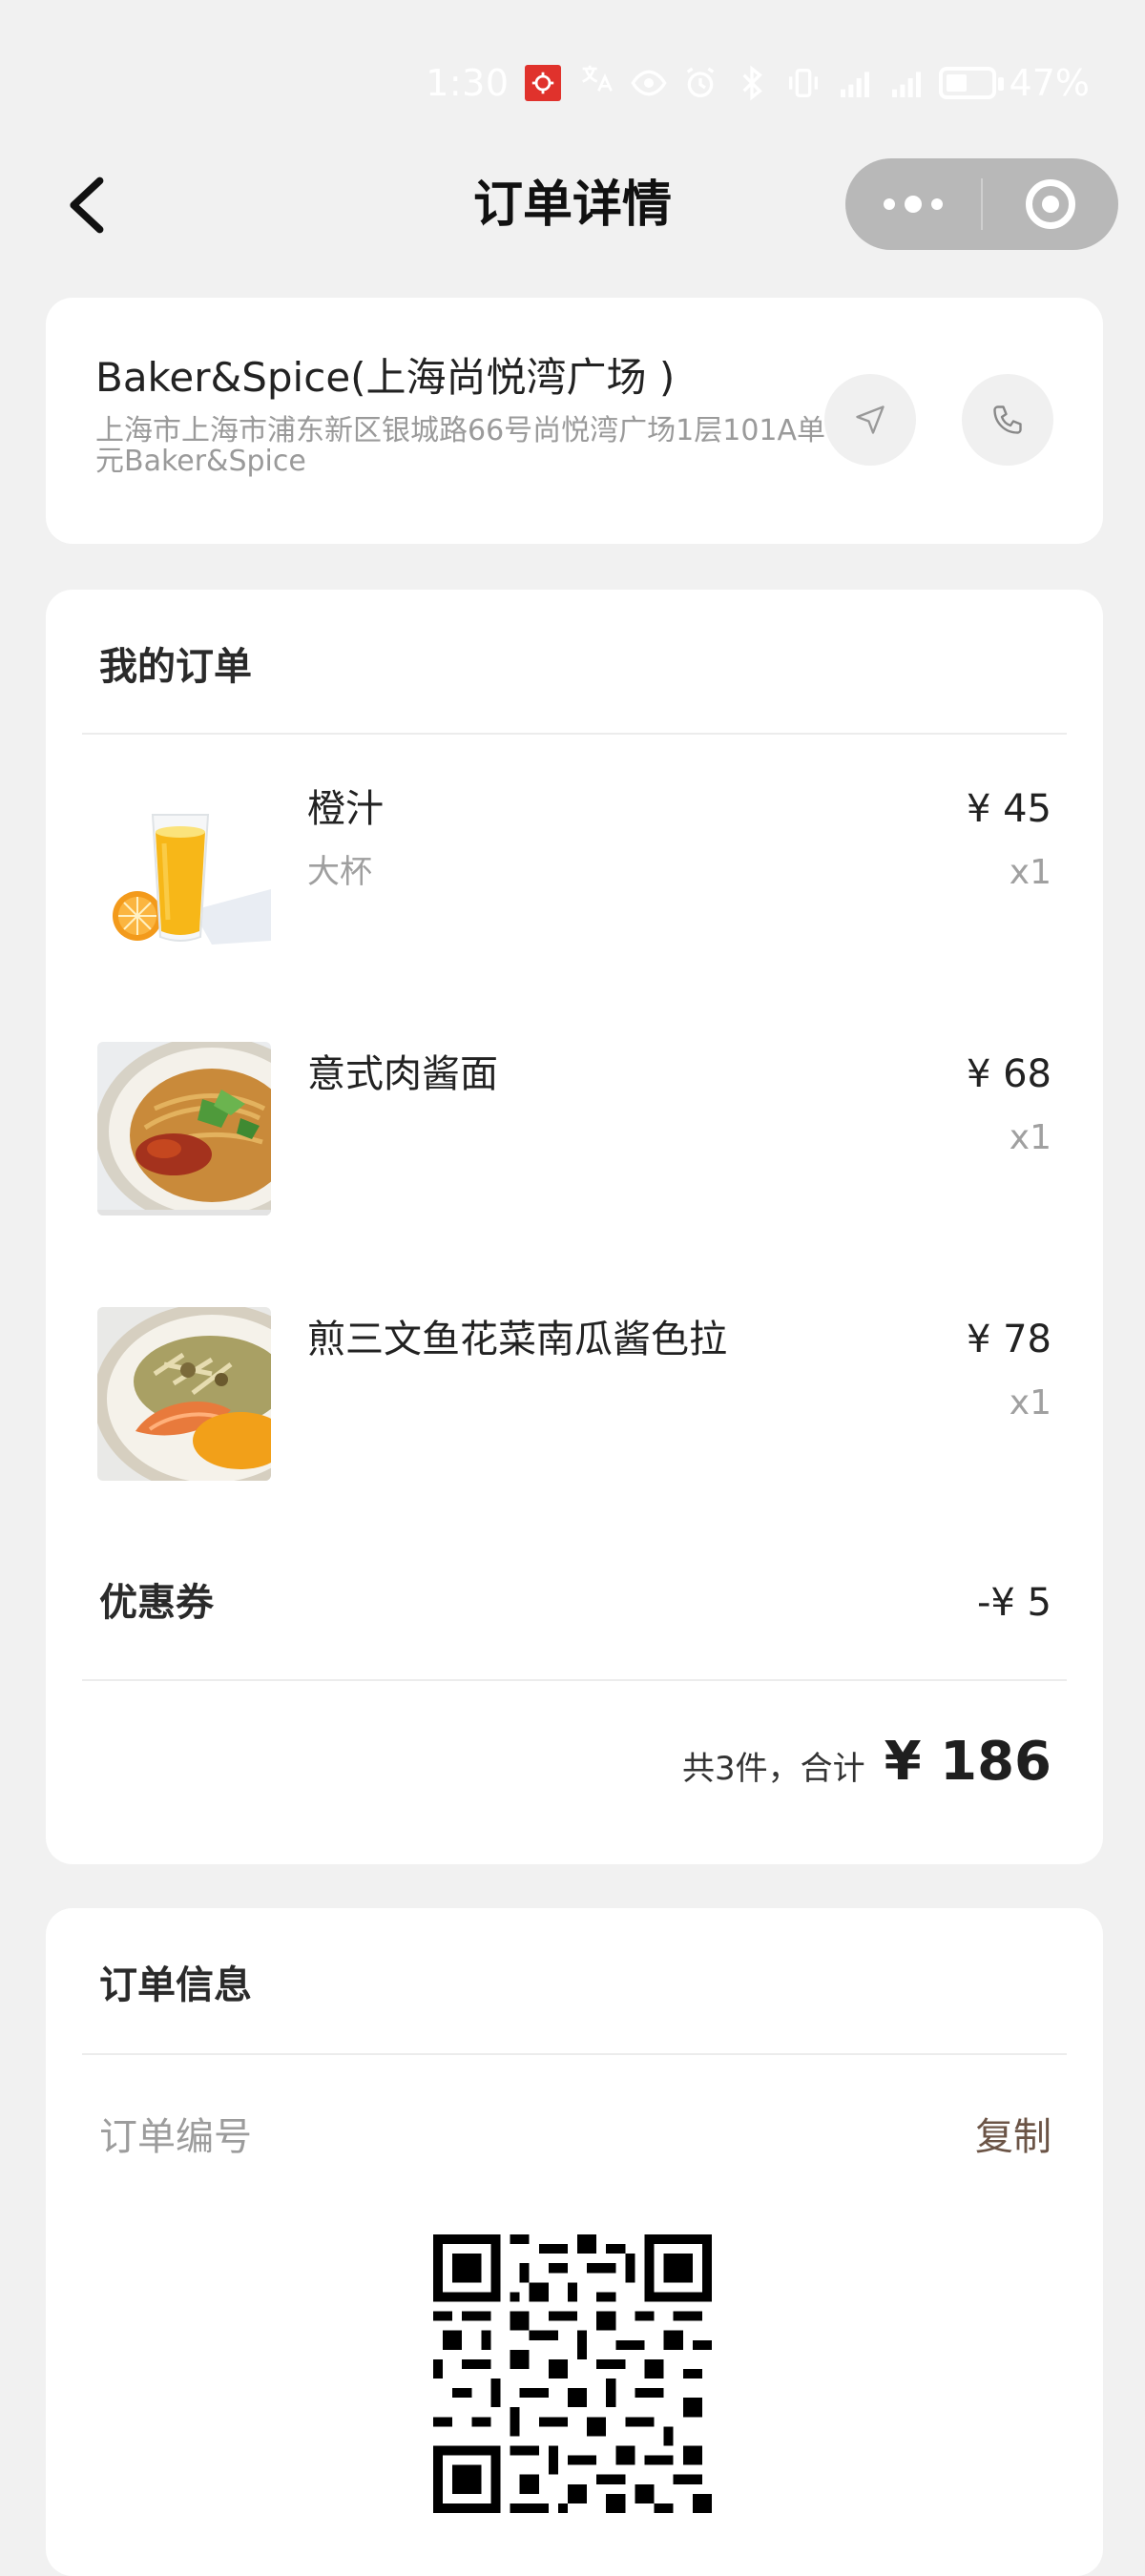  What do you see at coordinates (542, 82) in the screenshot?
I see `app-badge-icon` at bounding box center [542, 82].